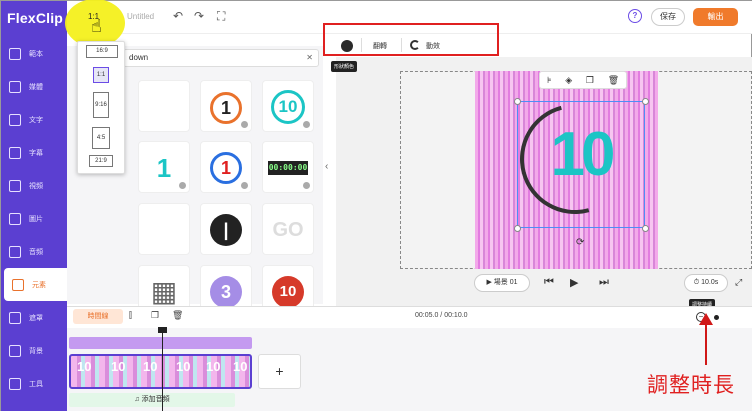 The image size is (752, 411). What do you see at coordinates (433, 46) in the screenshot?
I see `animation-button: 動效` at bounding box center [433, 46].